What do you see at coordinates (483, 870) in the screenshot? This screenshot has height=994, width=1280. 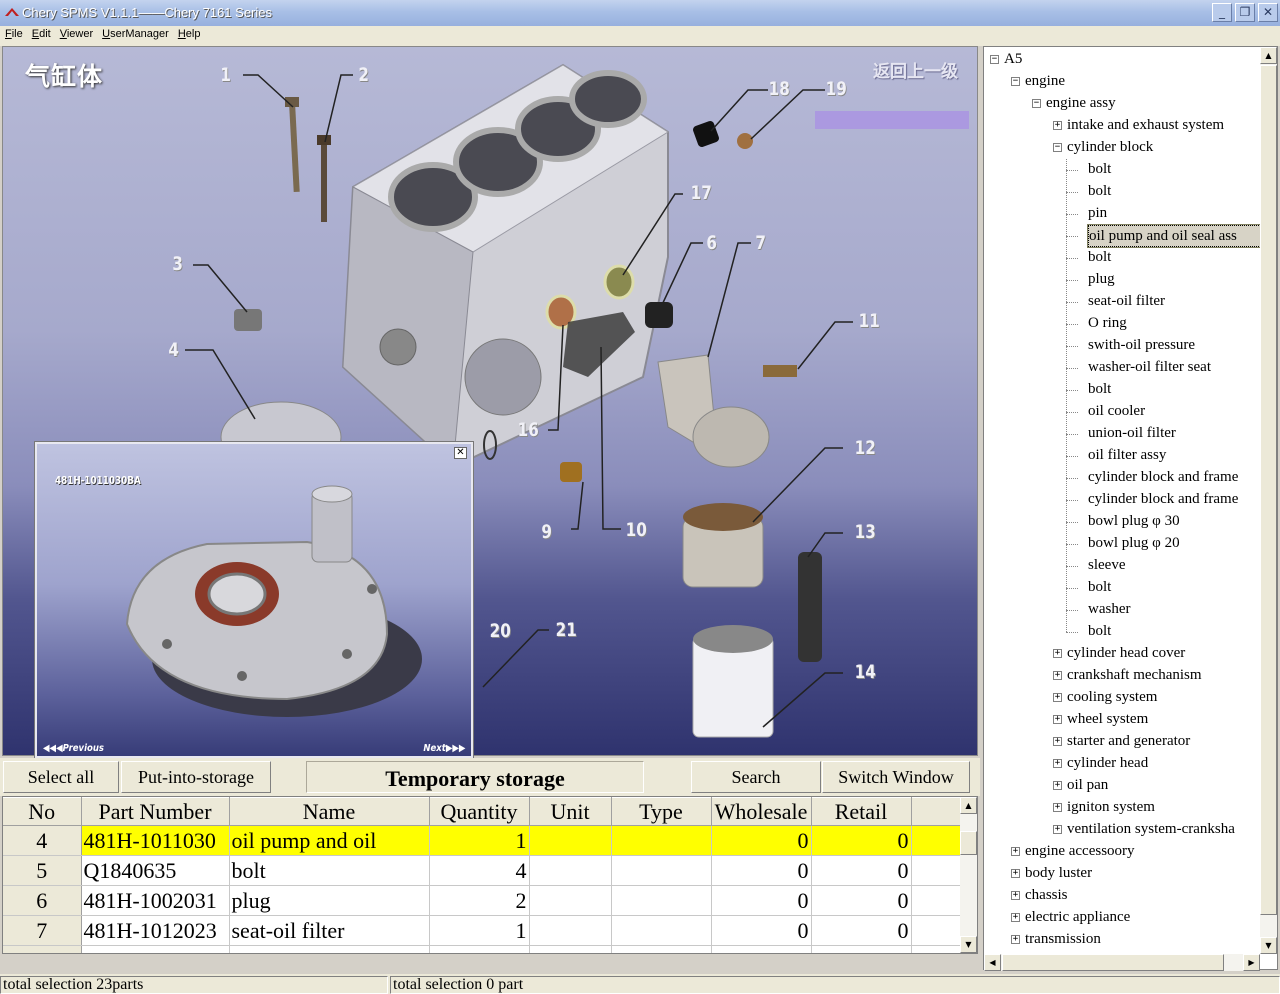 I see `table-row: 5 Q1840635 bolt 4 0 0` at bounding box center [483, 870].